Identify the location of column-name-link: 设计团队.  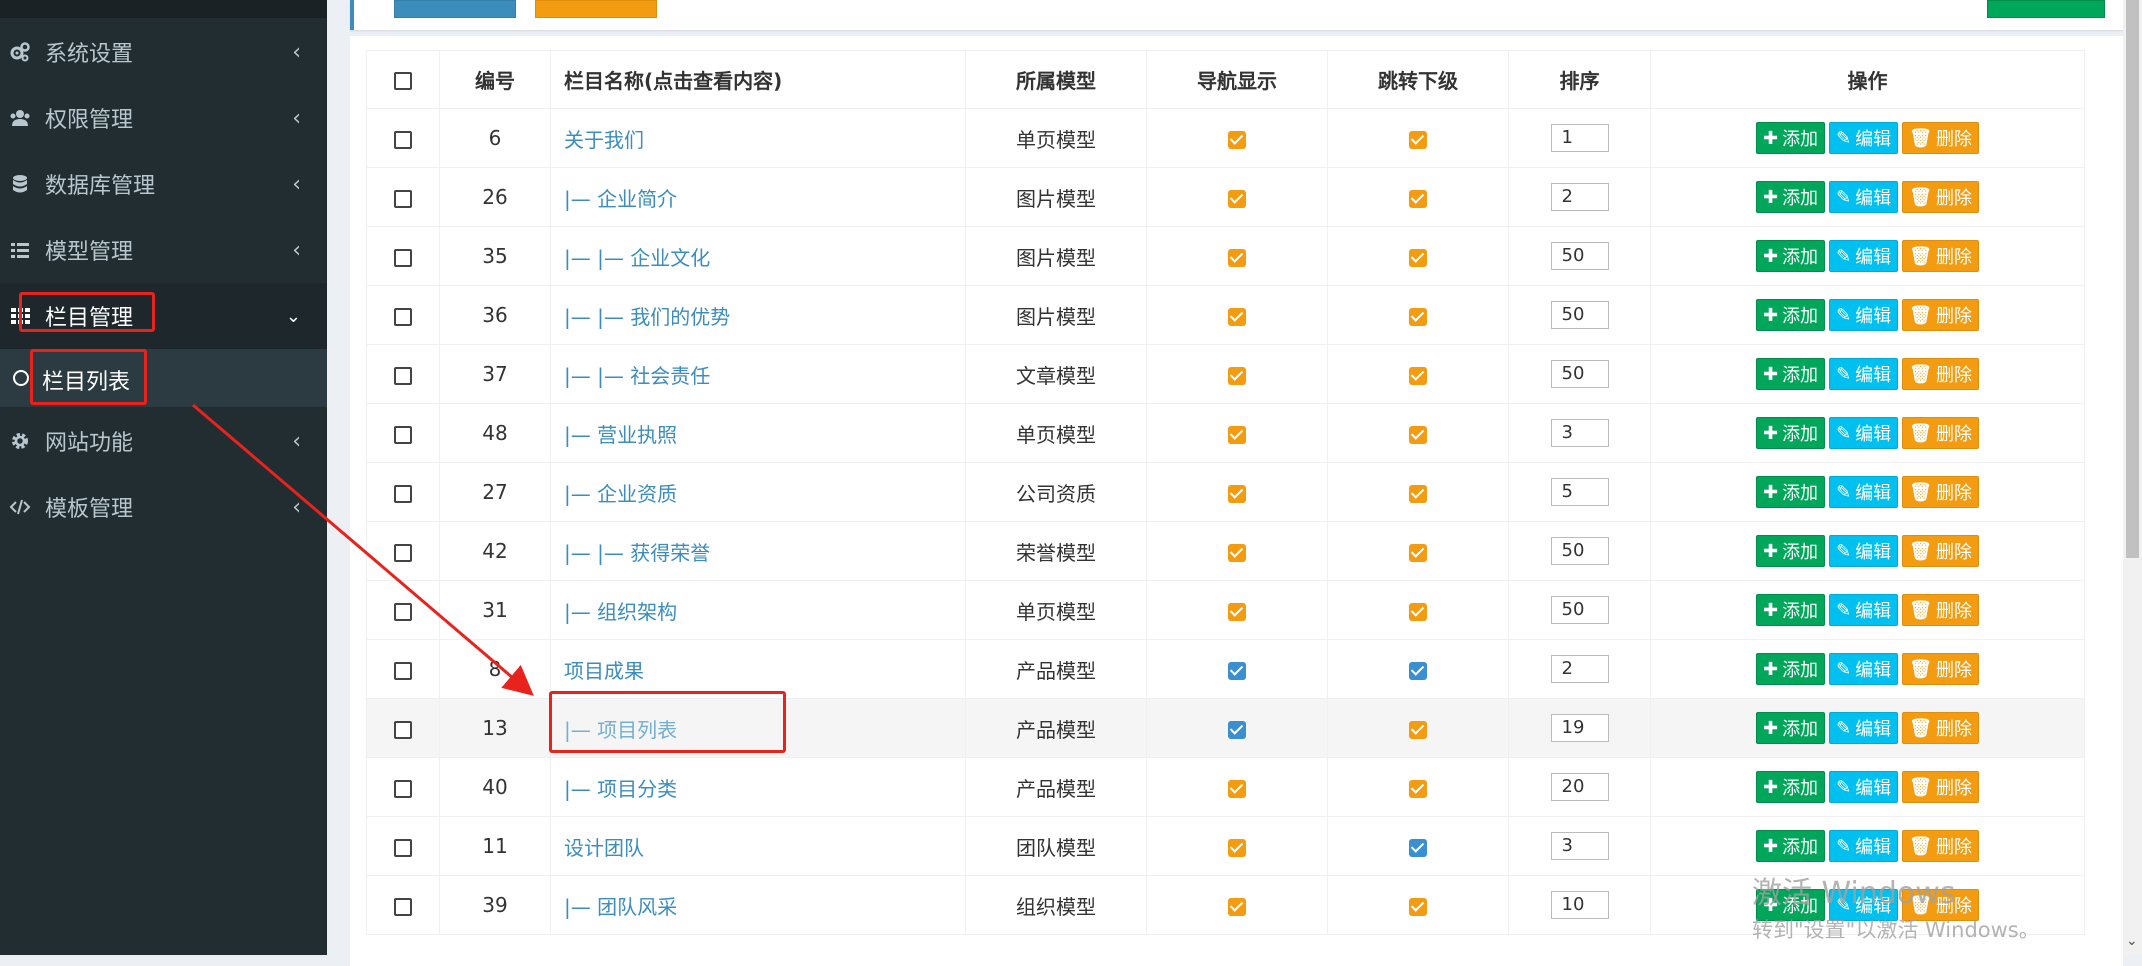
(604, 848).